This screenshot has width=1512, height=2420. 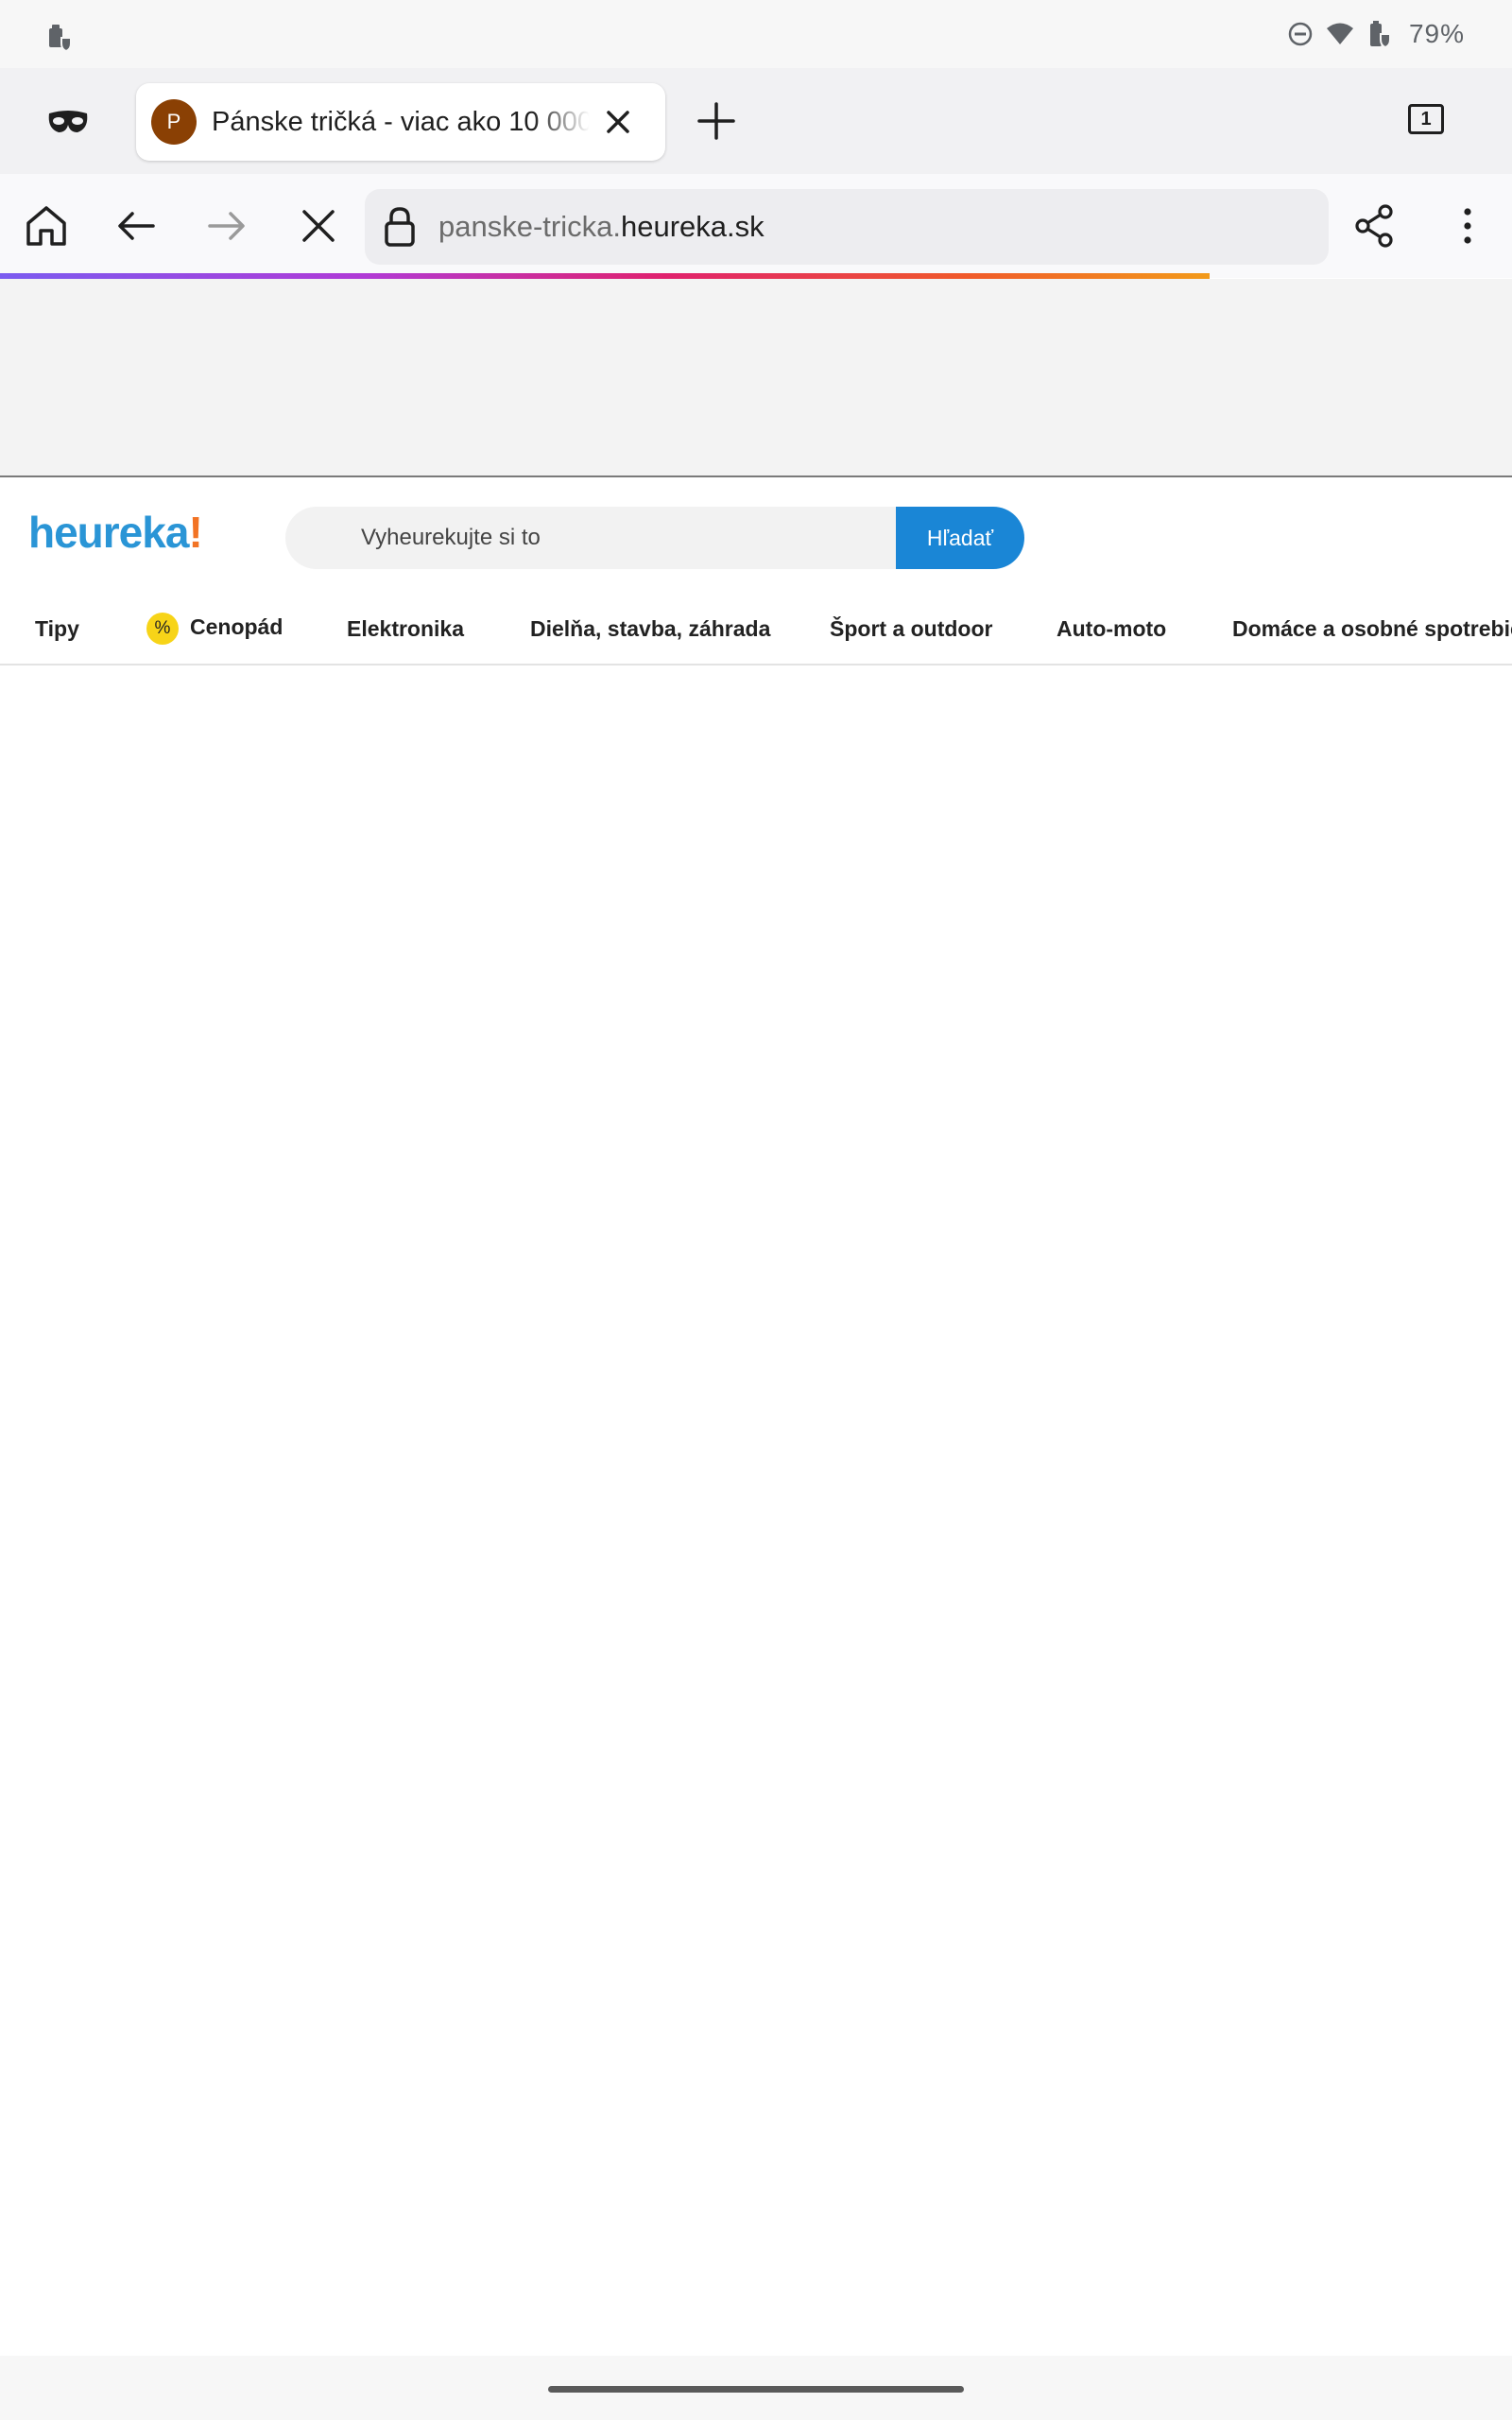 What do you see at coordinates (960, 538) in the screenshot?
I see `search-button: Hľadať` at bounding box center [960, 538].